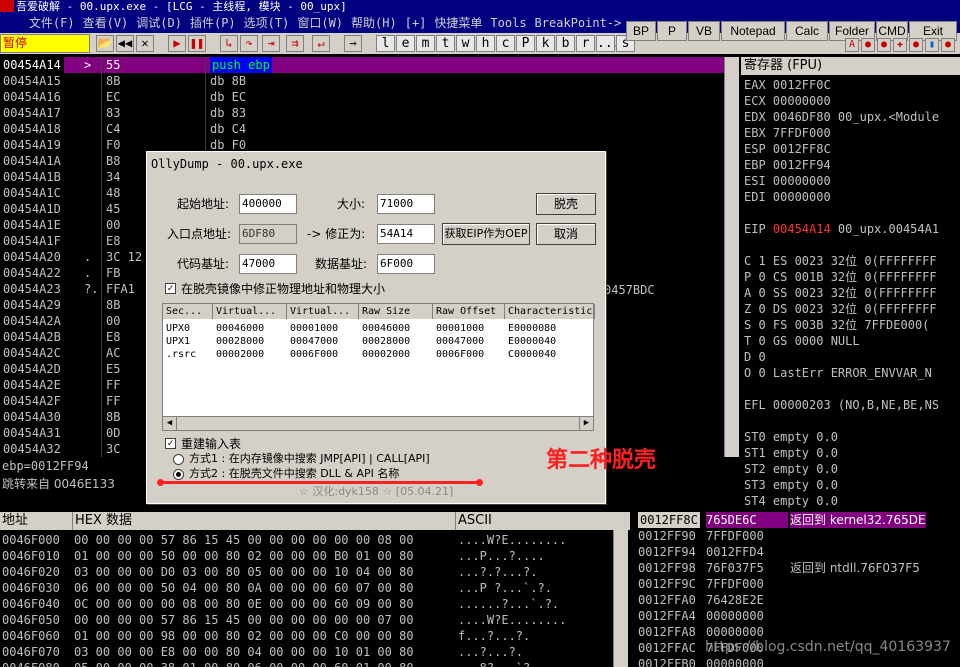  I want to click on plugin-stop-icon: ●, so click(868, 45).